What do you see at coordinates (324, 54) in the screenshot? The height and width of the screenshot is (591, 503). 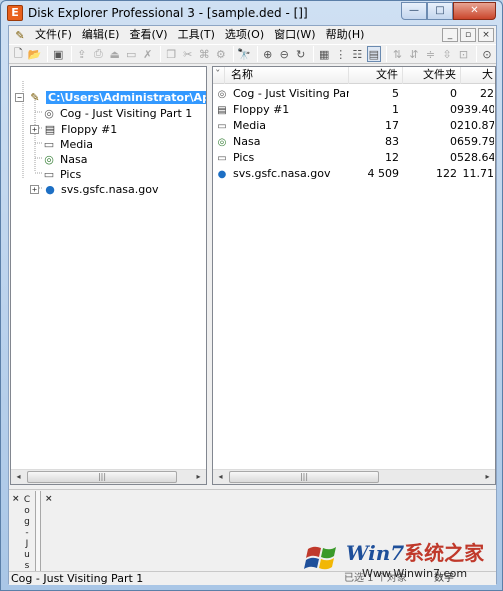 I see `large-icons-icon: ▦` at bounding box center [324, 54].